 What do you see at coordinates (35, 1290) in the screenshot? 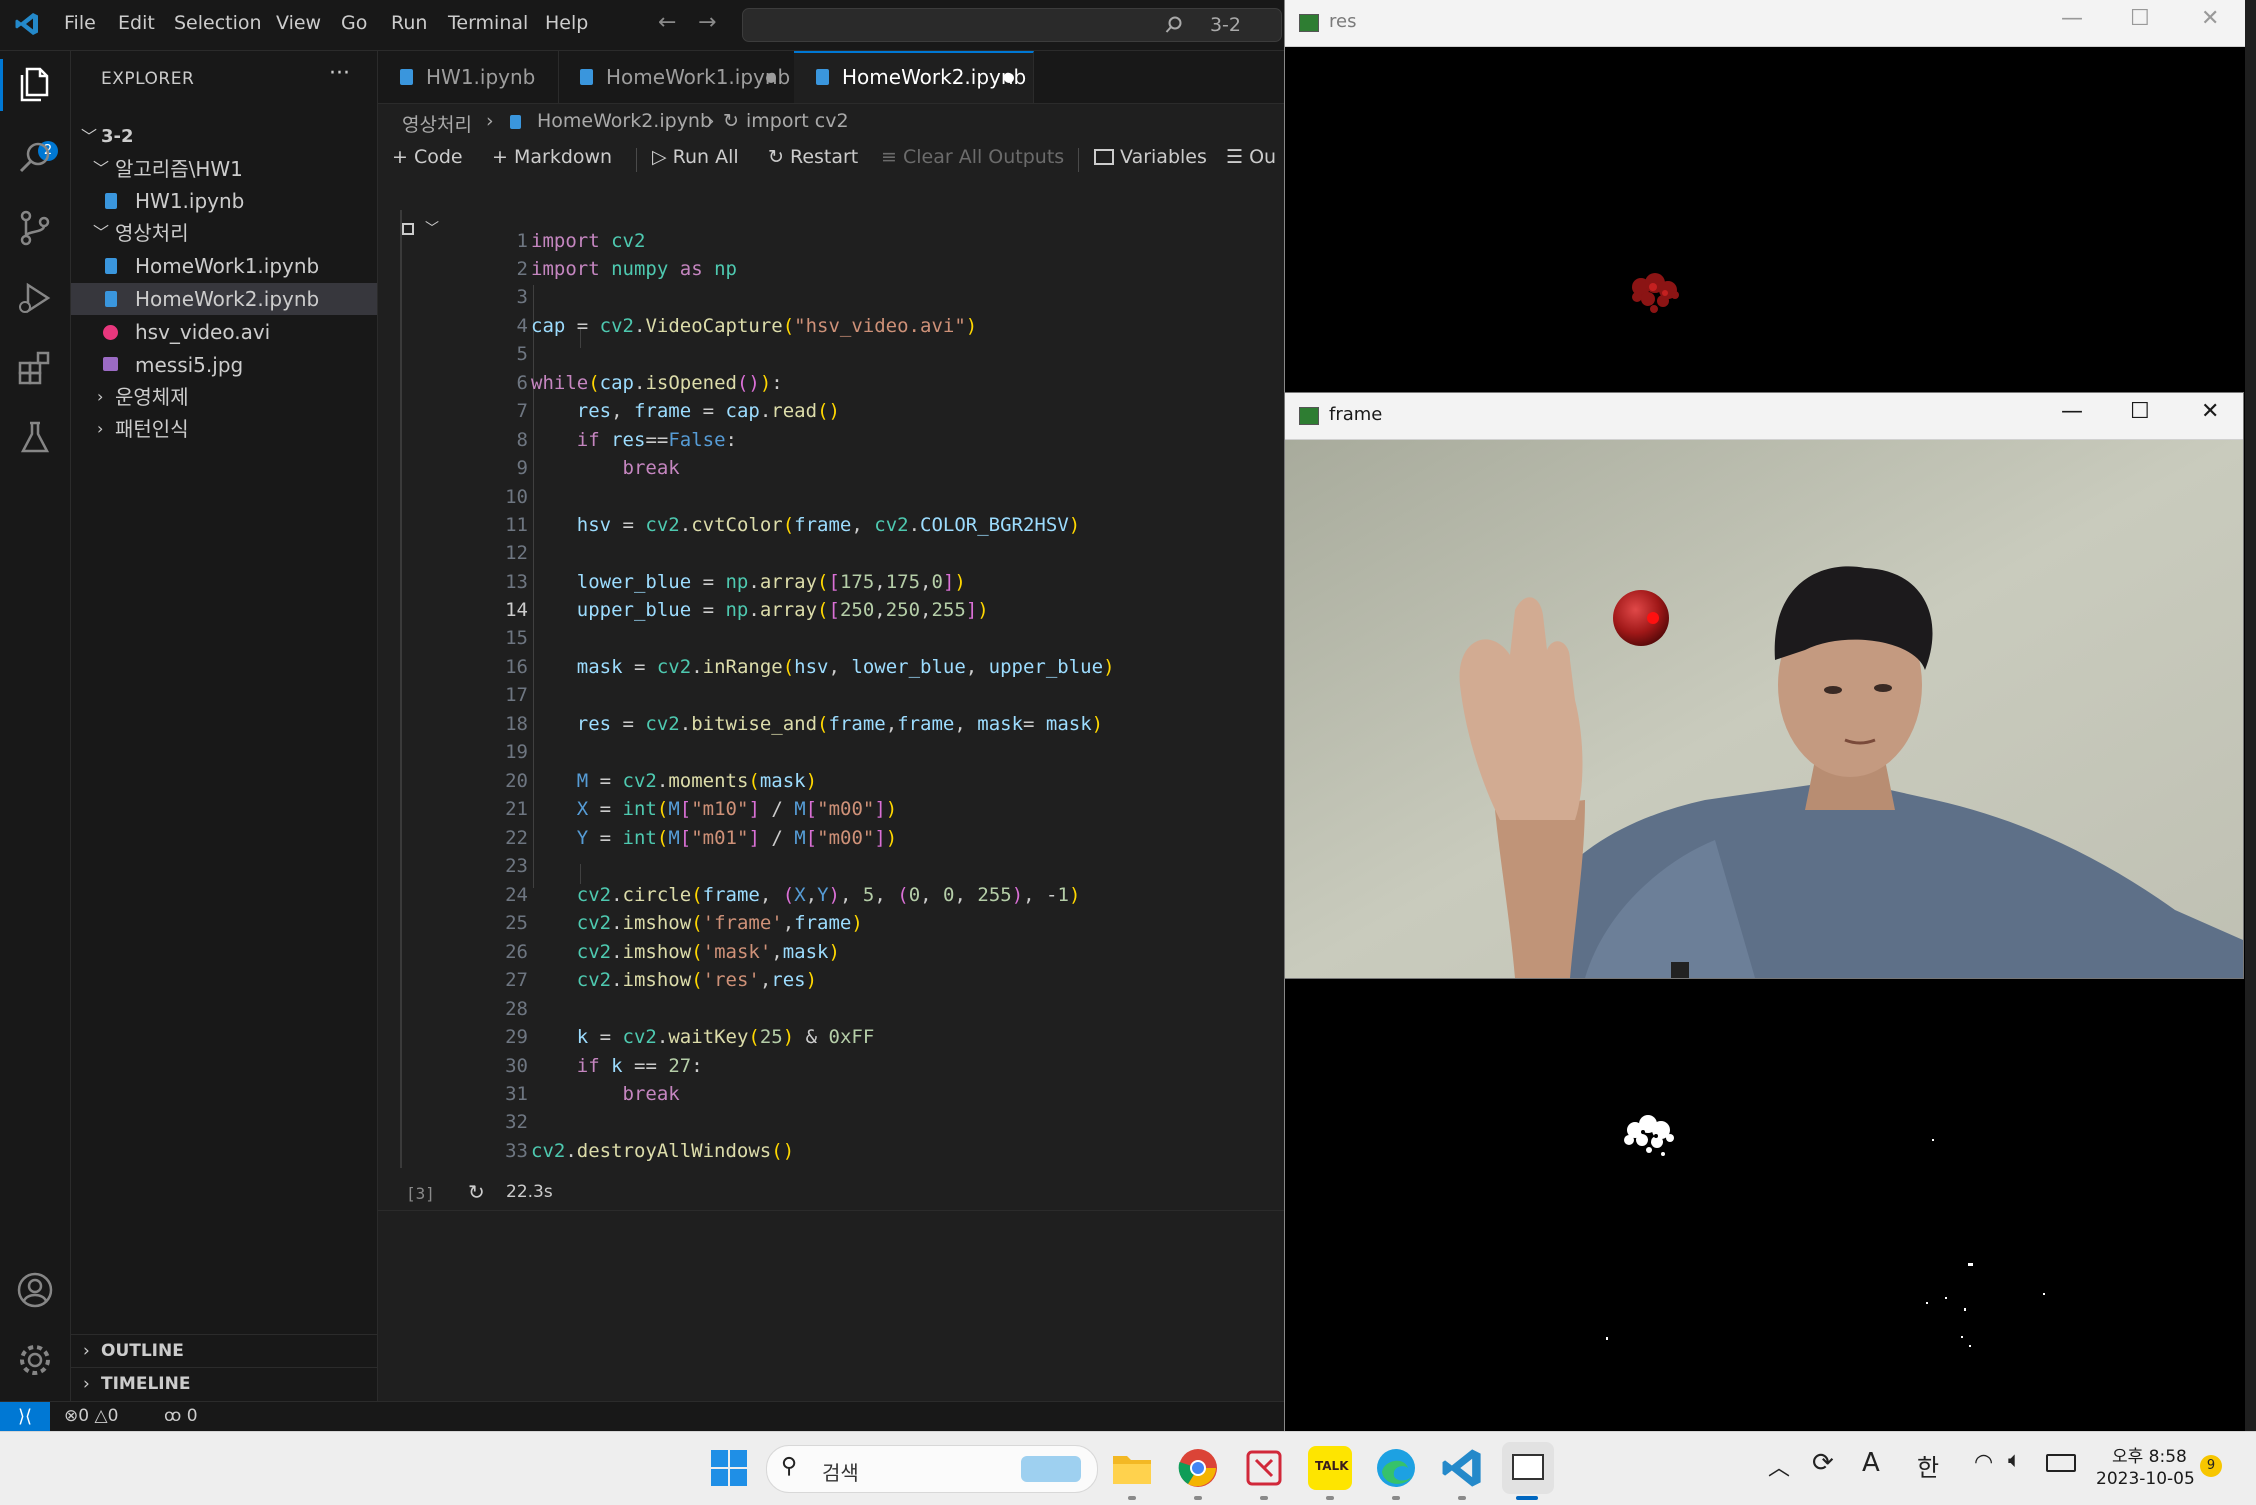
I see `accounts-icon` at bounding box center [35, 1290].